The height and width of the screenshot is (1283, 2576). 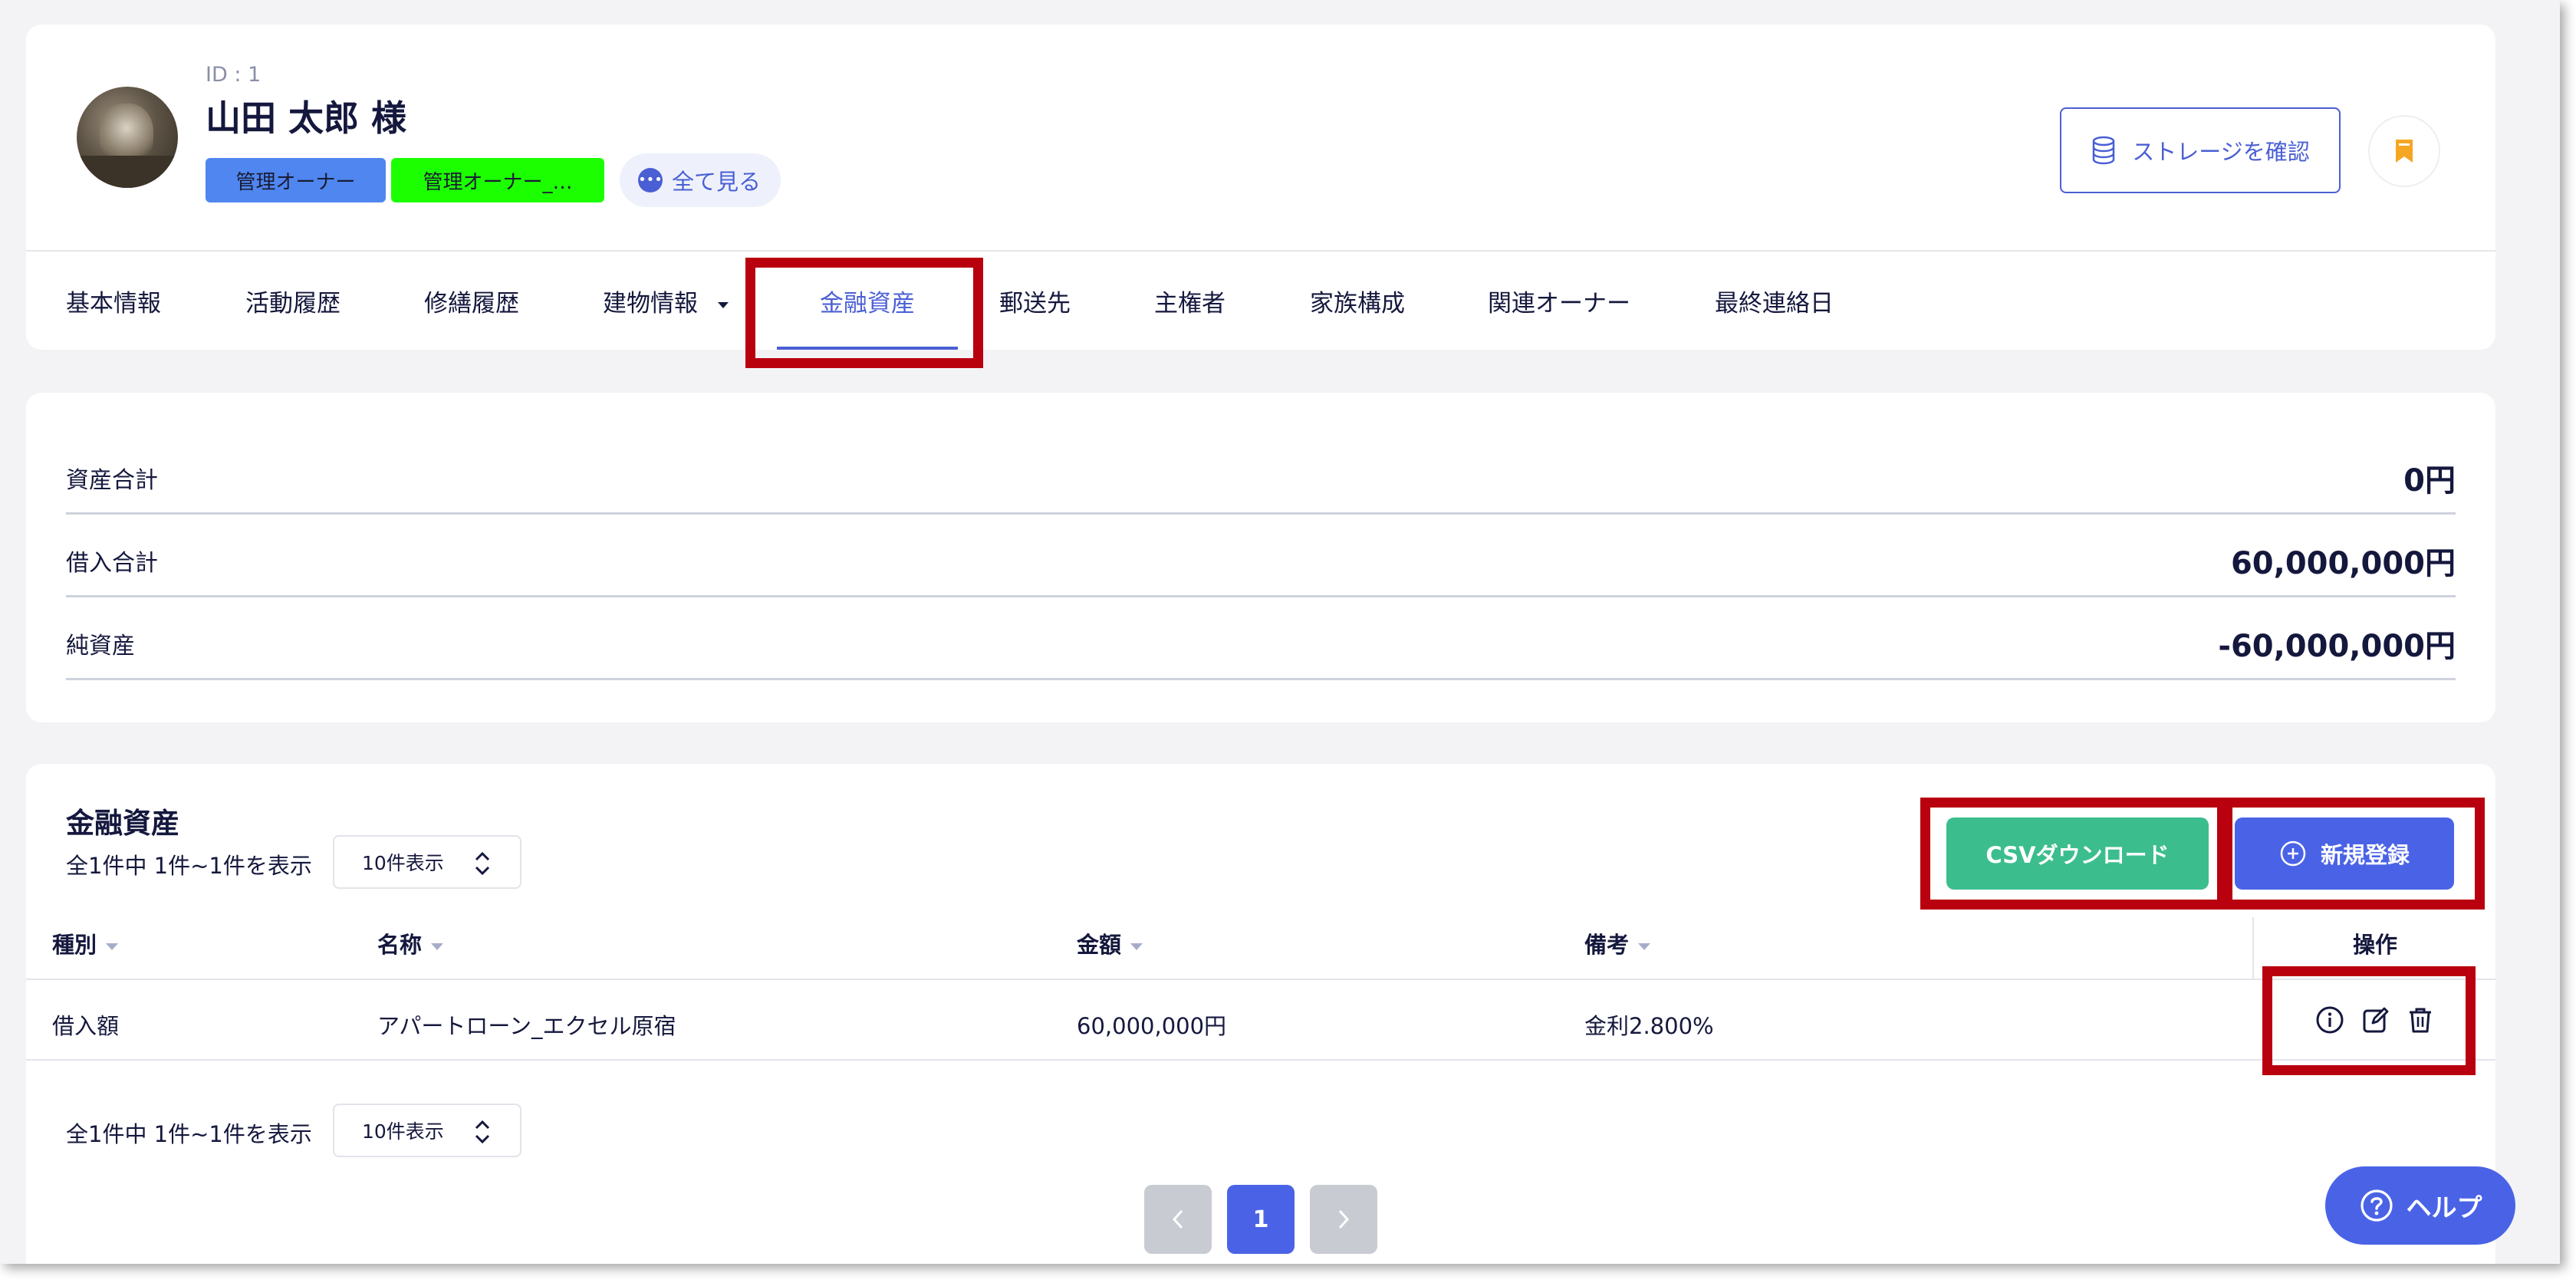 I want to click on pagination-prev-button, so click(x=1178, y=1219).